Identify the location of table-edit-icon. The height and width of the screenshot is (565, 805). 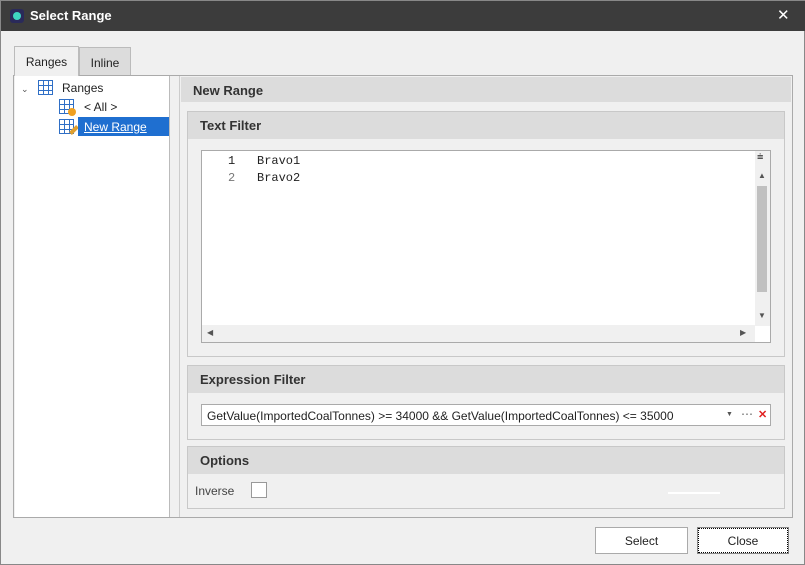
(69, 127).